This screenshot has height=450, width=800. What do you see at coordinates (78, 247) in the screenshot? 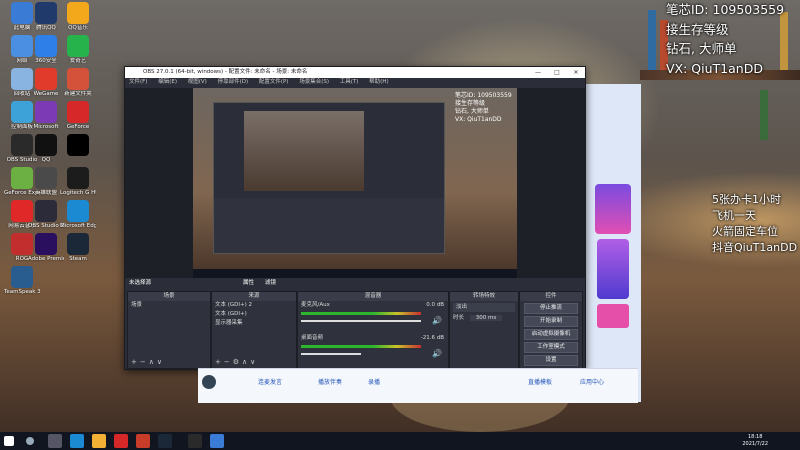
I see `desktop-shortcut: Steam` at bounding box center [78, 247].